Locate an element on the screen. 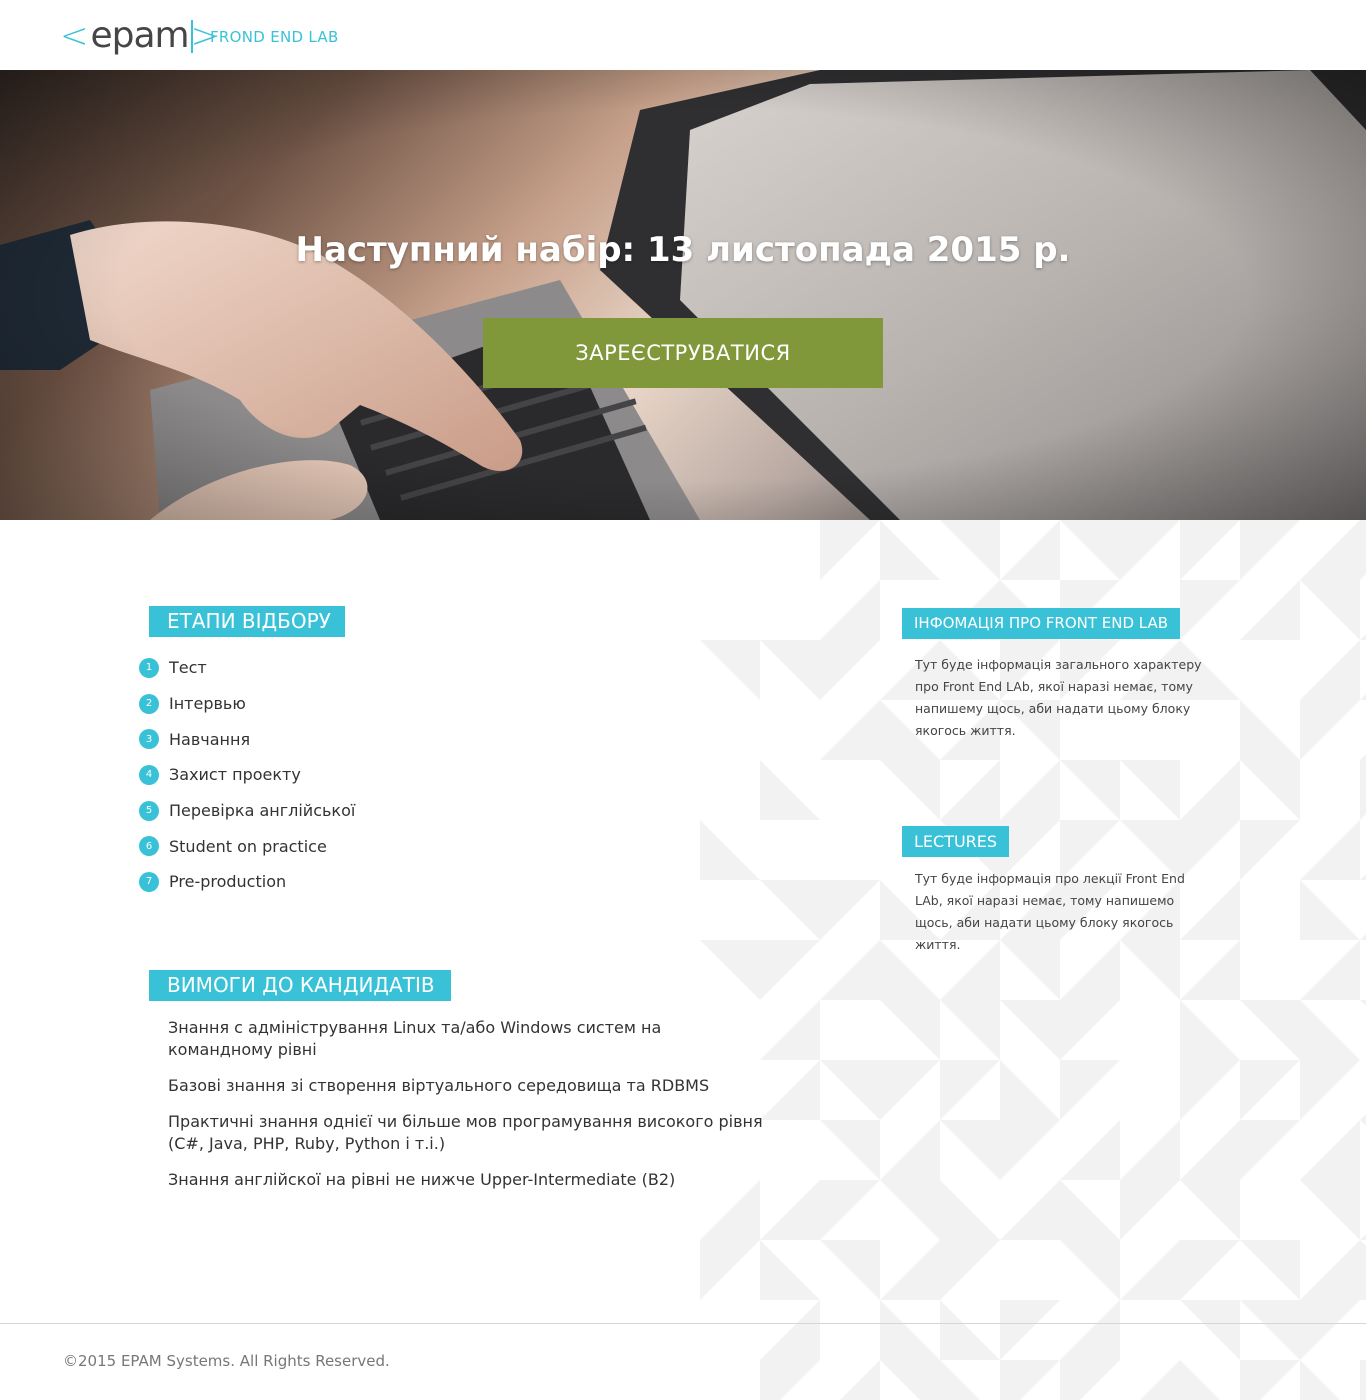 The width and height of the screenshot is (1366, 1400). lectures-heading: LECTURES is located at coordinates (956, 841).